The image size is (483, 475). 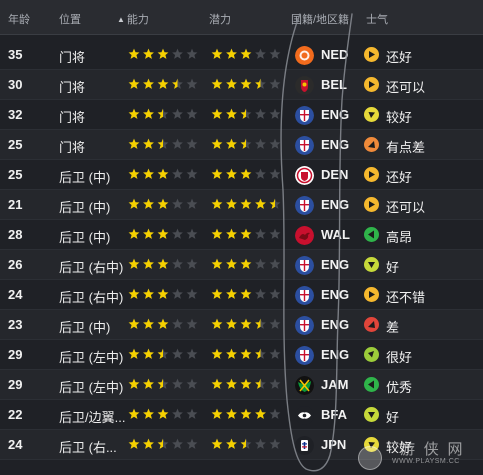 I want to click on column-header-nationality: 国籍/地区籍, so click(x=320, y=19).